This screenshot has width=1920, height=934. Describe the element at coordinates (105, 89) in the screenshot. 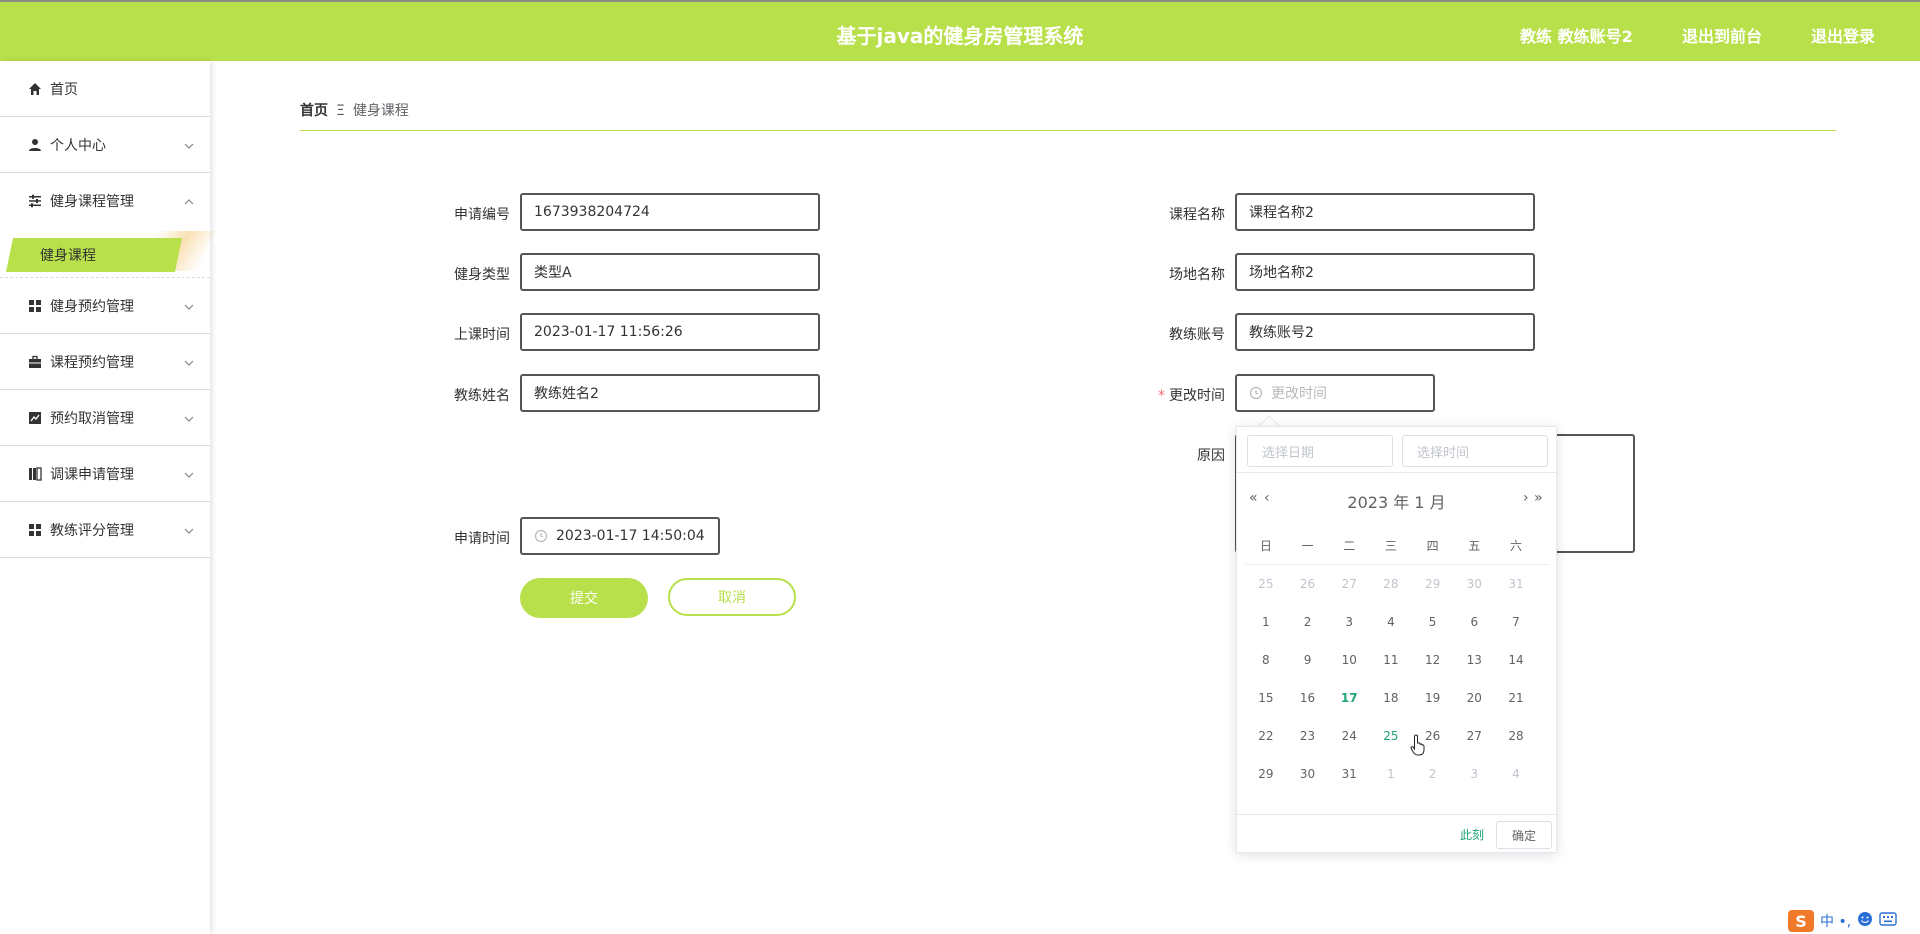

I see `sidebar-item-home: 首页` at that location.